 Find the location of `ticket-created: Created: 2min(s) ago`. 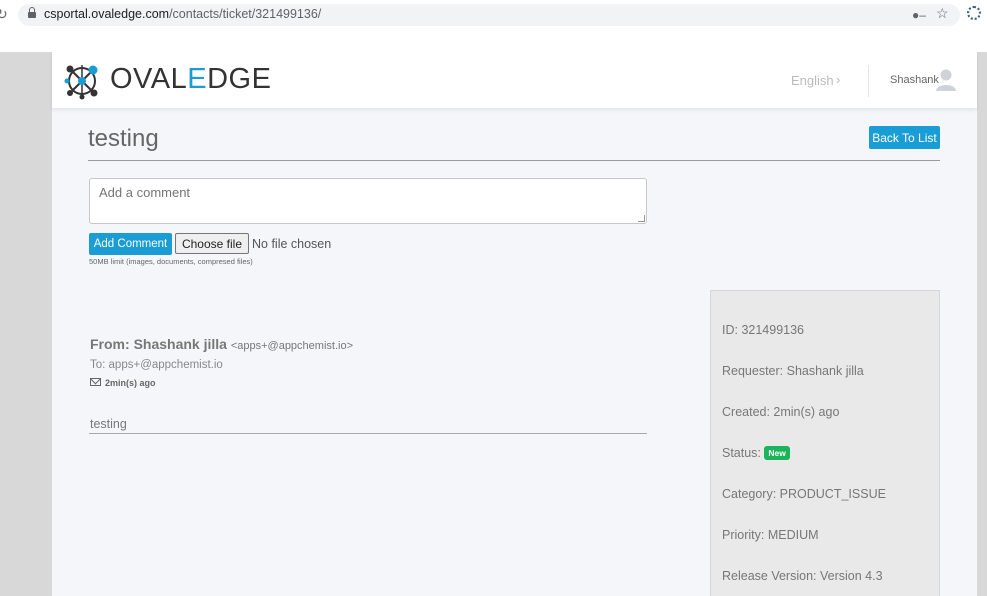

ticket-created: Created: 2min(s) ago is located at coordinates (781, 412).